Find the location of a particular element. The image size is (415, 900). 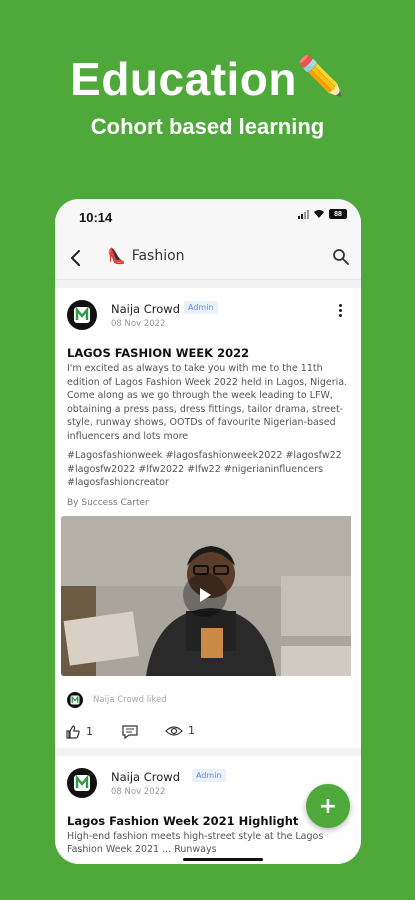

wifi-icon is located at coordinates (319, 214).